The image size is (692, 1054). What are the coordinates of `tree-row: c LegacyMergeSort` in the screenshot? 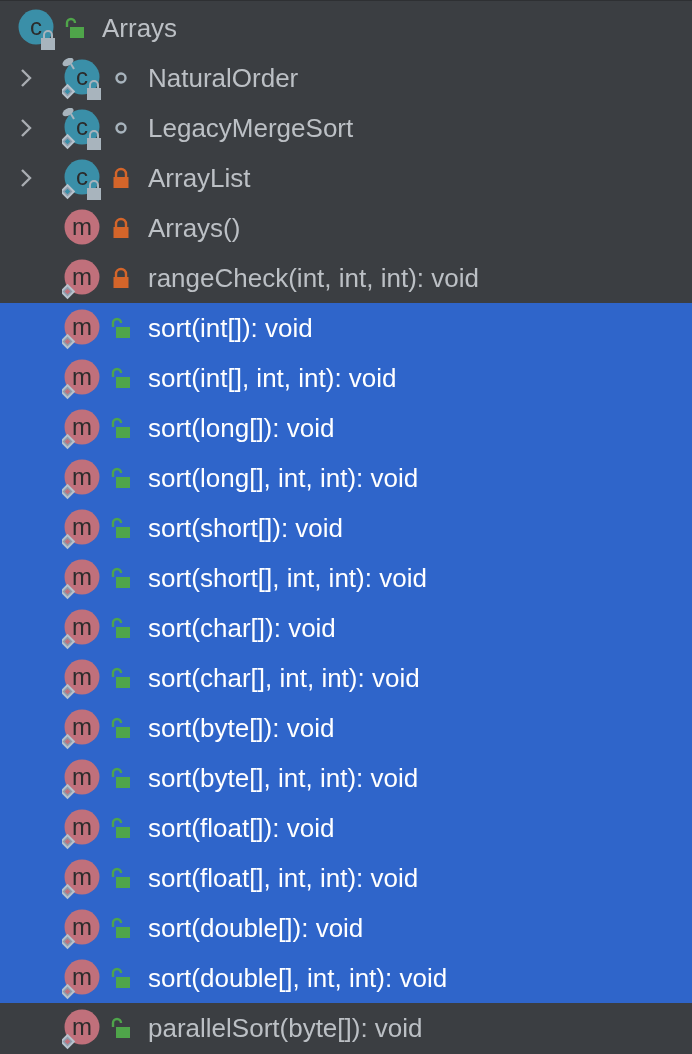 It's located at (346, 128).